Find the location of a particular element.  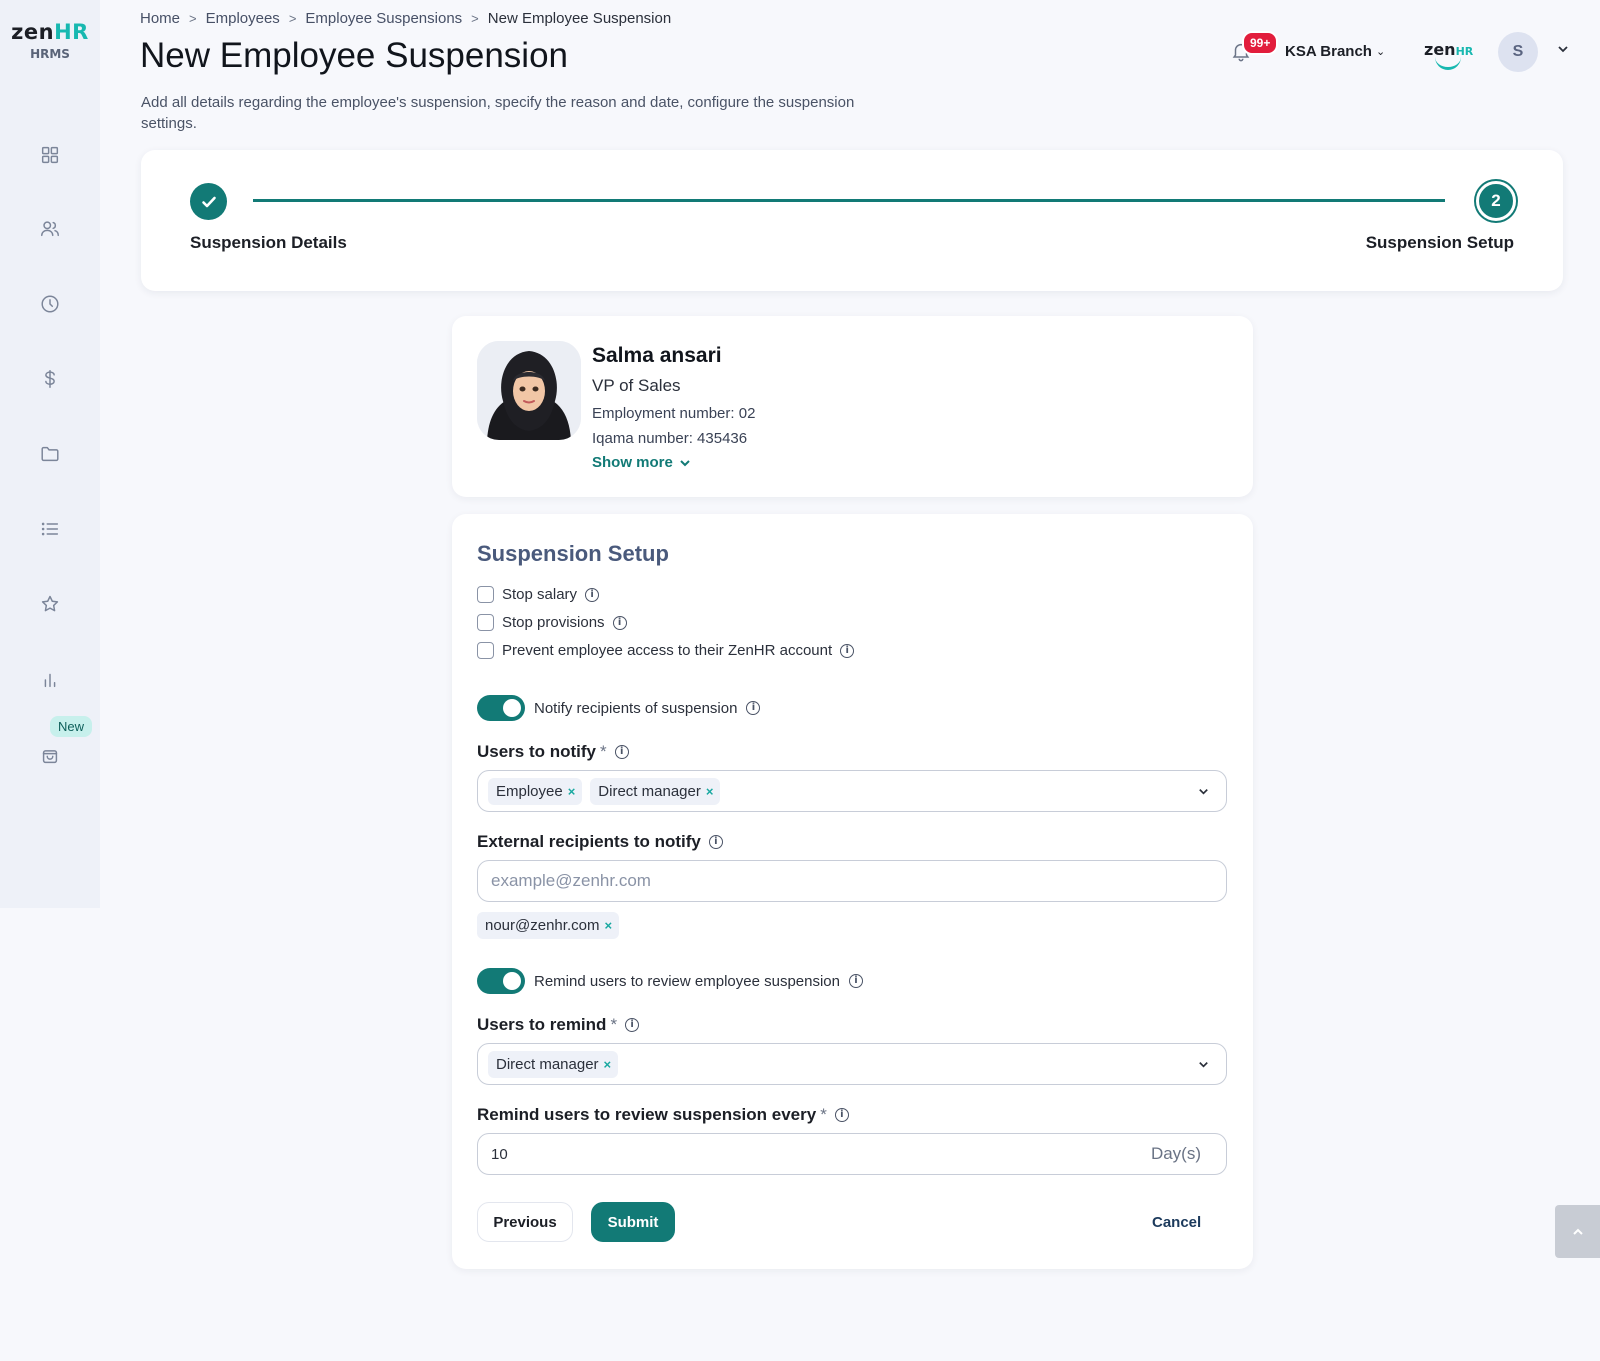

external-recipients-label-text: External recipients to notify is located at coordinates (589, 841).